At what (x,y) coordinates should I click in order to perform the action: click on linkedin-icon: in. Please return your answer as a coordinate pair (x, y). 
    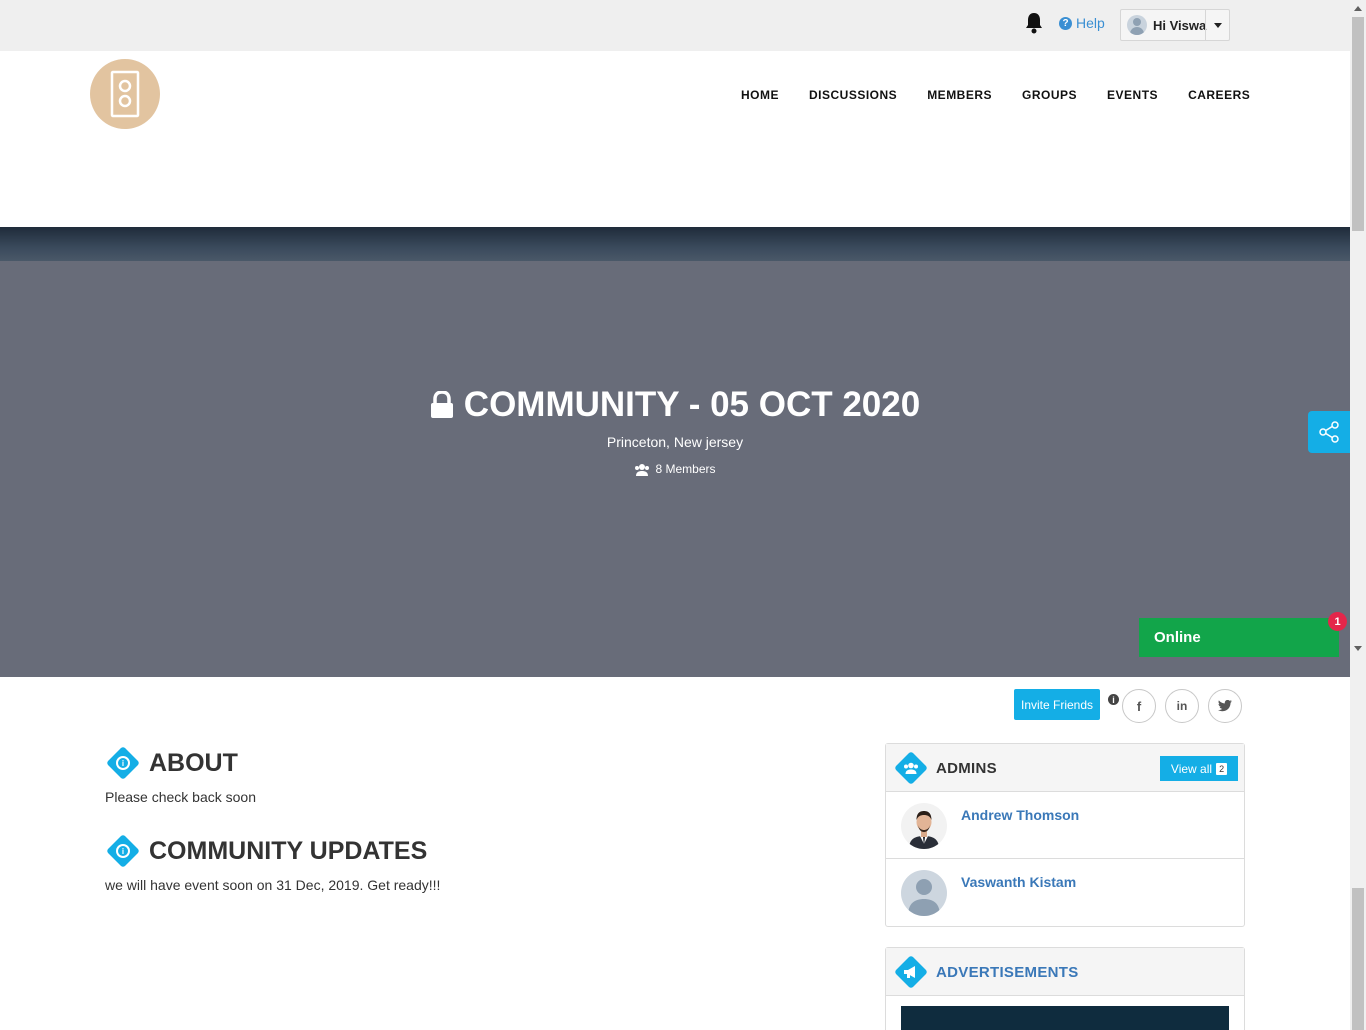
    Looking at the image, I should click on (1182, 706).